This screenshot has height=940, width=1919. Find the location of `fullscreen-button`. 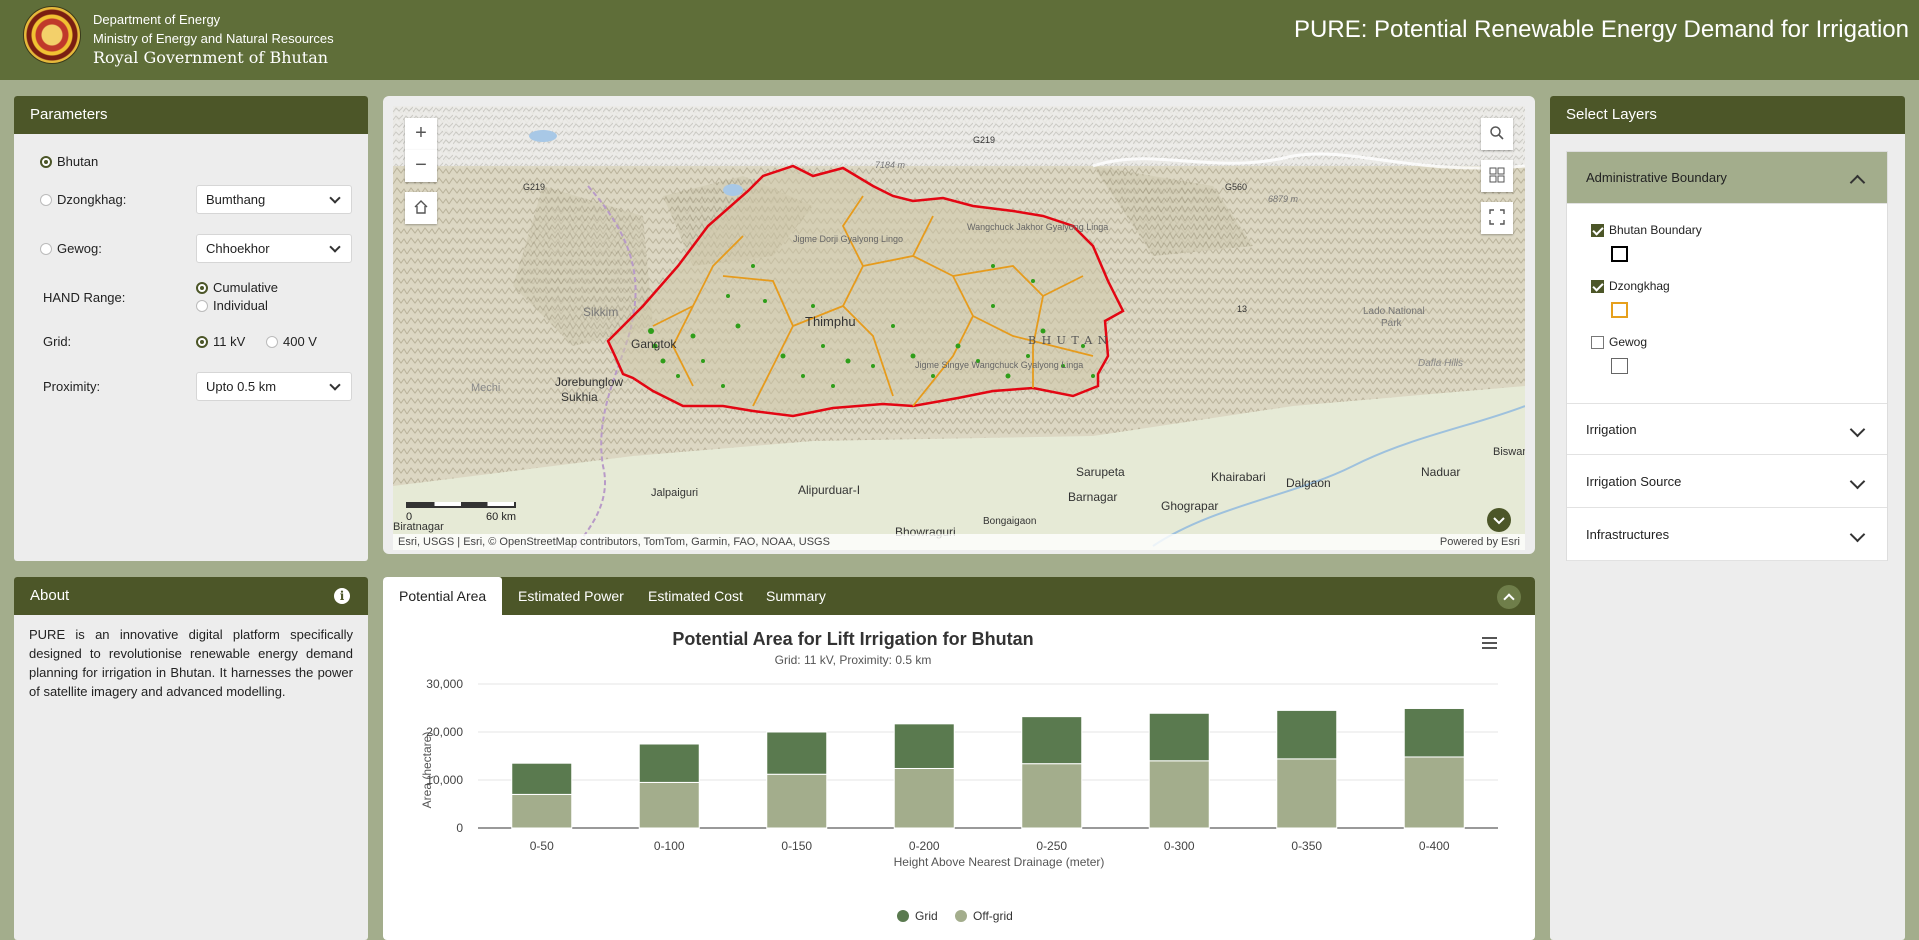

fullscreen-button is located at coordinates (1497, 218).